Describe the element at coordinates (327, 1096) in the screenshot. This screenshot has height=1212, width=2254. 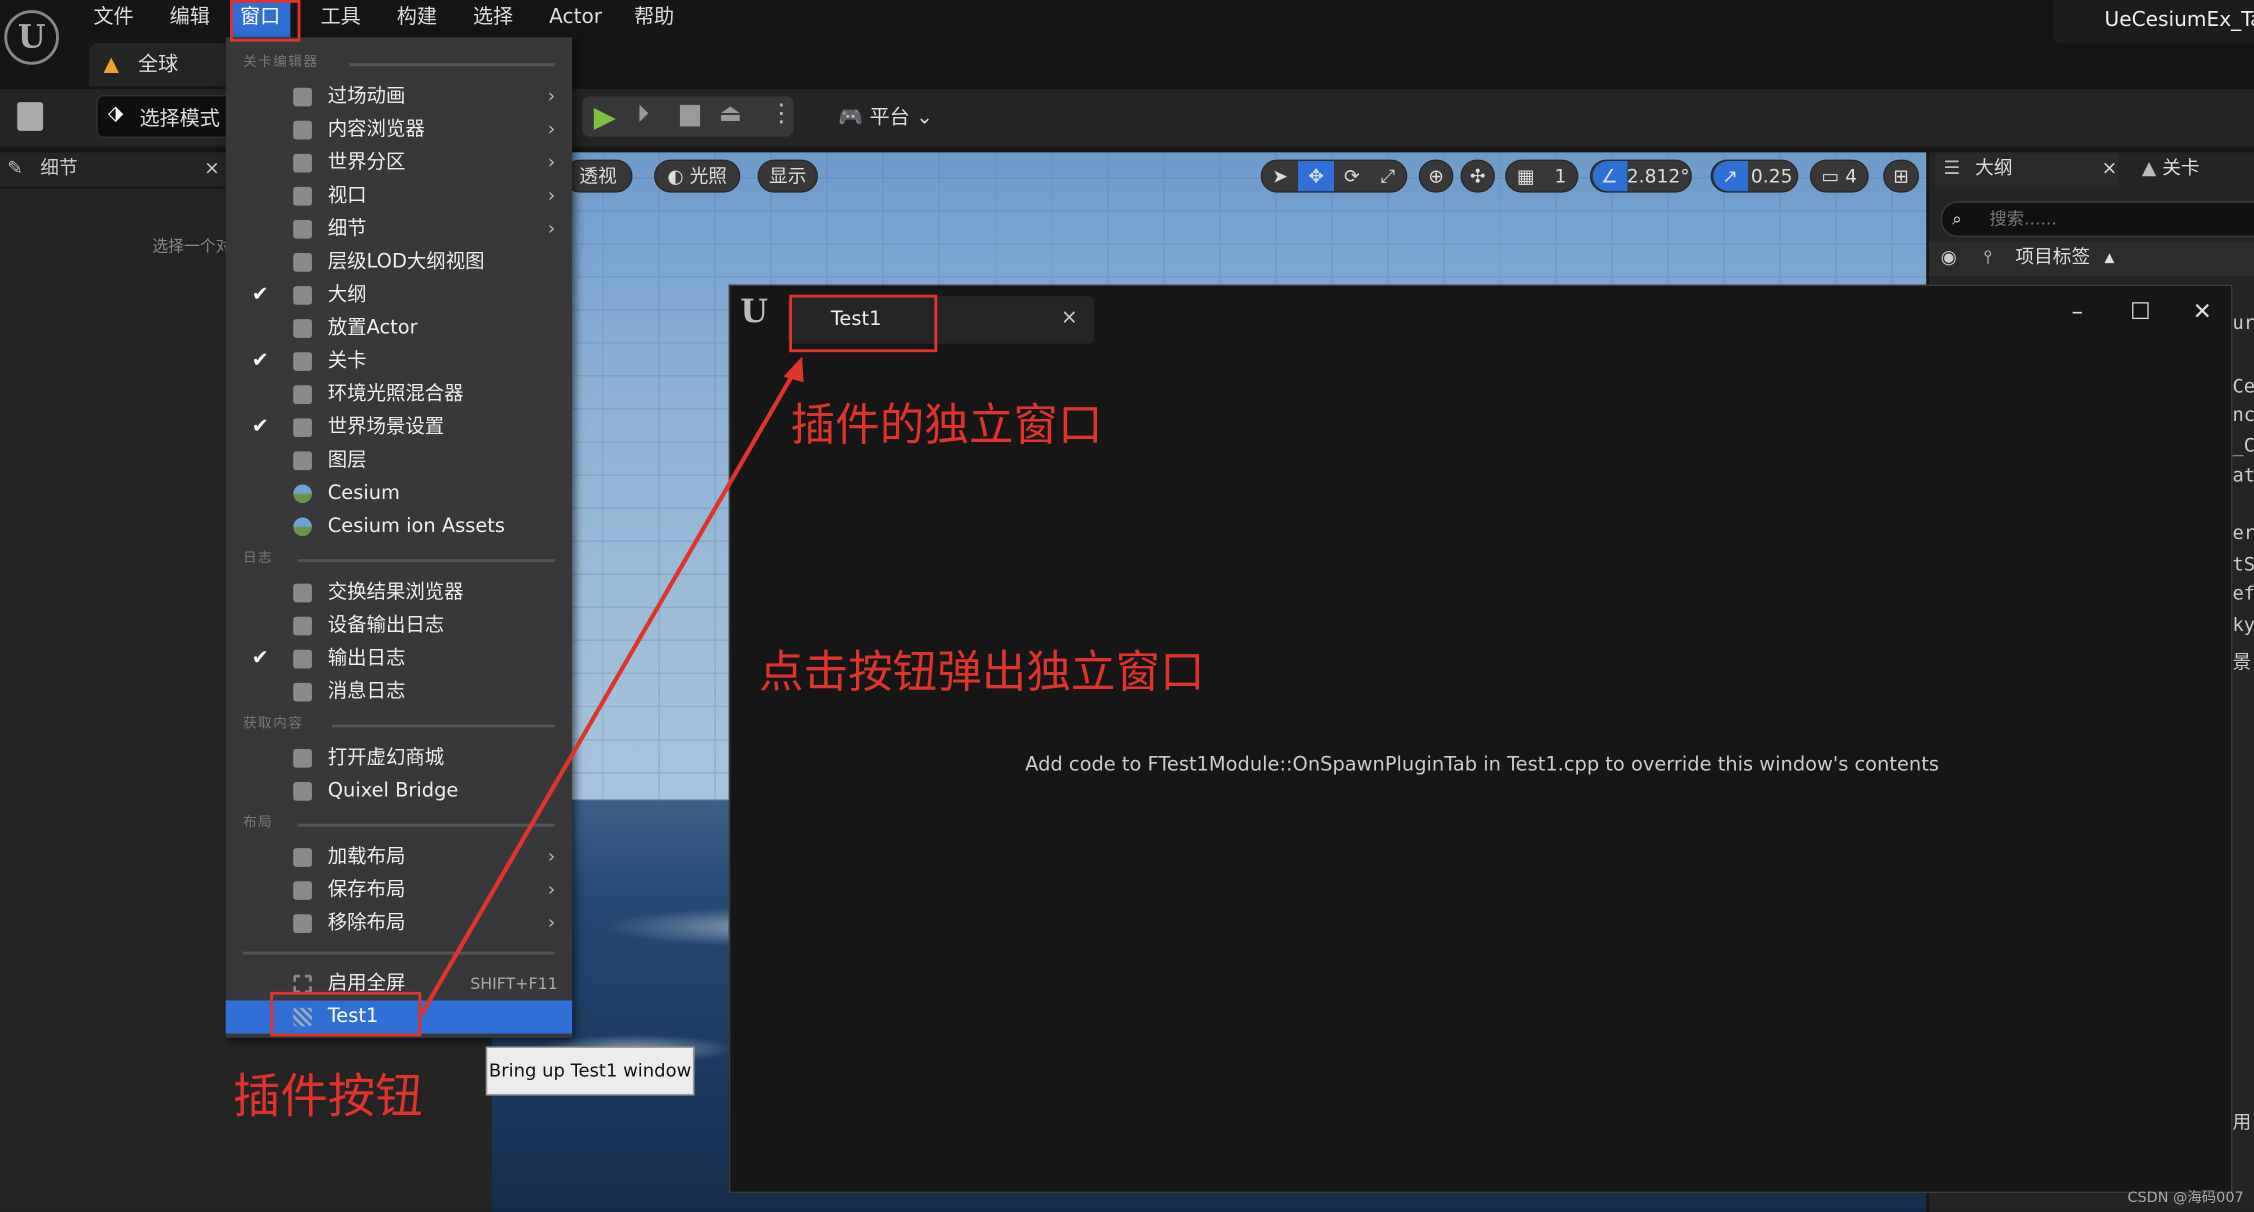
I see `annotation-button-label: 插件按钮` at that location.